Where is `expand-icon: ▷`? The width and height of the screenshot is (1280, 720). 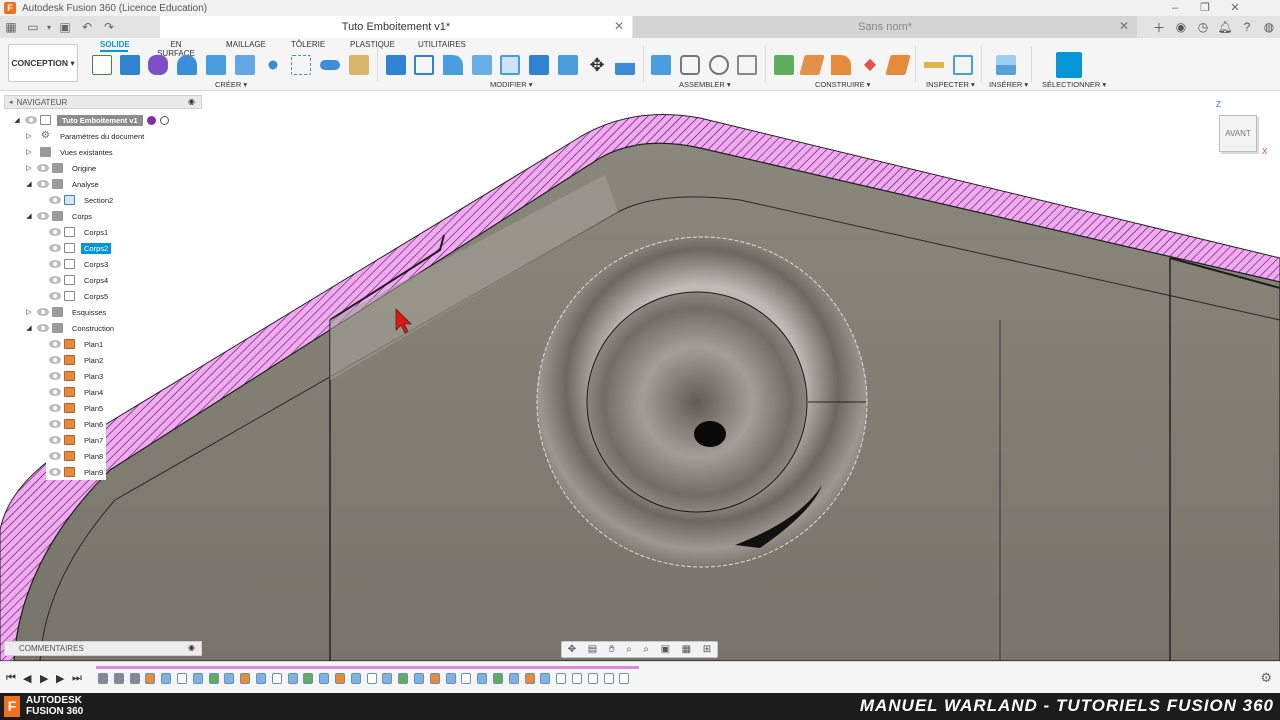 expand-icon: ▷ is located at coordinates (29, 312).